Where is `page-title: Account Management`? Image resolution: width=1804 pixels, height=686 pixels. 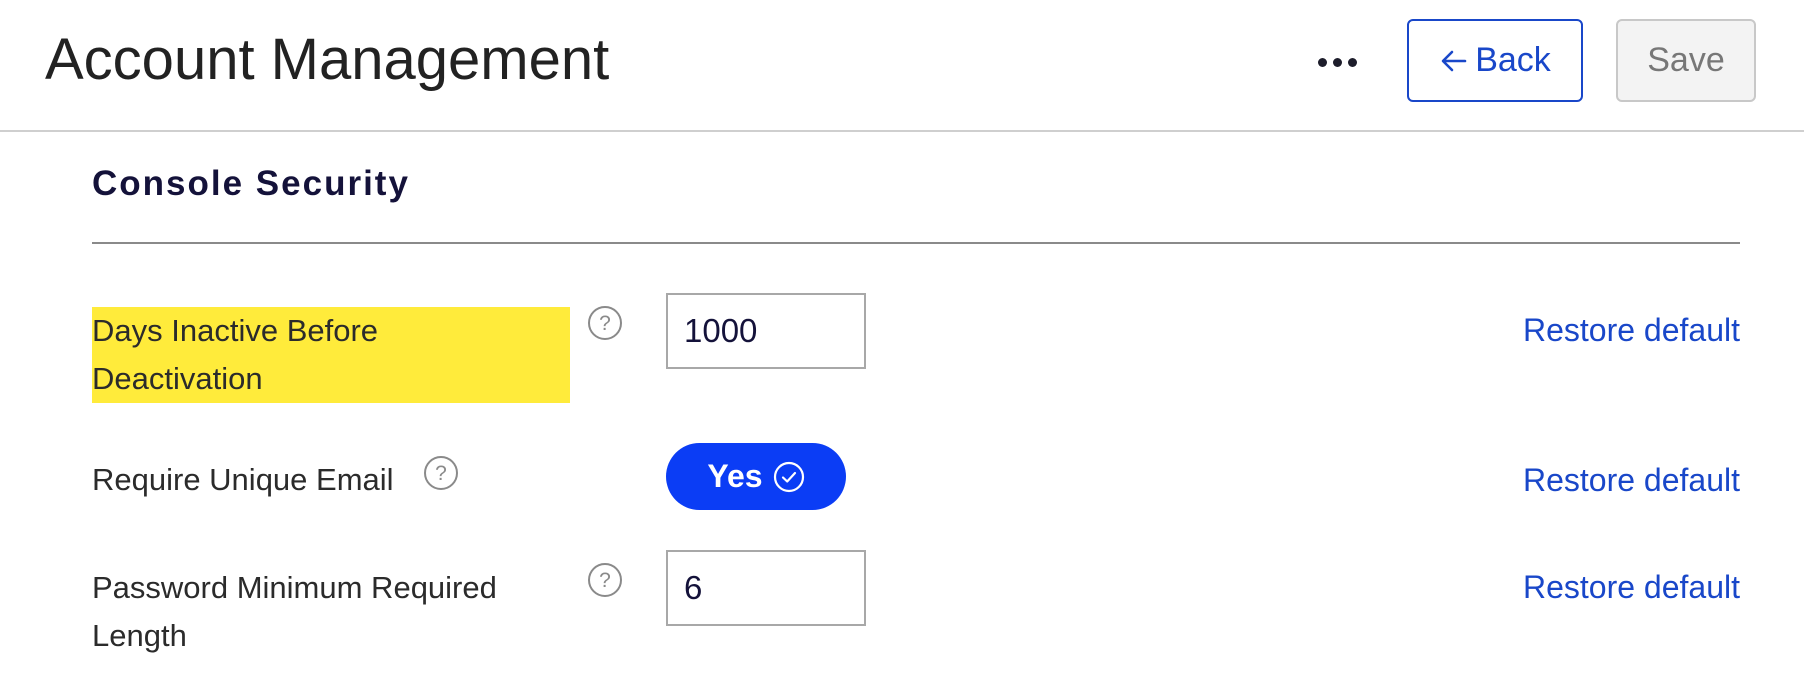
page-title: Account Management is located at coordinates (327, 59).